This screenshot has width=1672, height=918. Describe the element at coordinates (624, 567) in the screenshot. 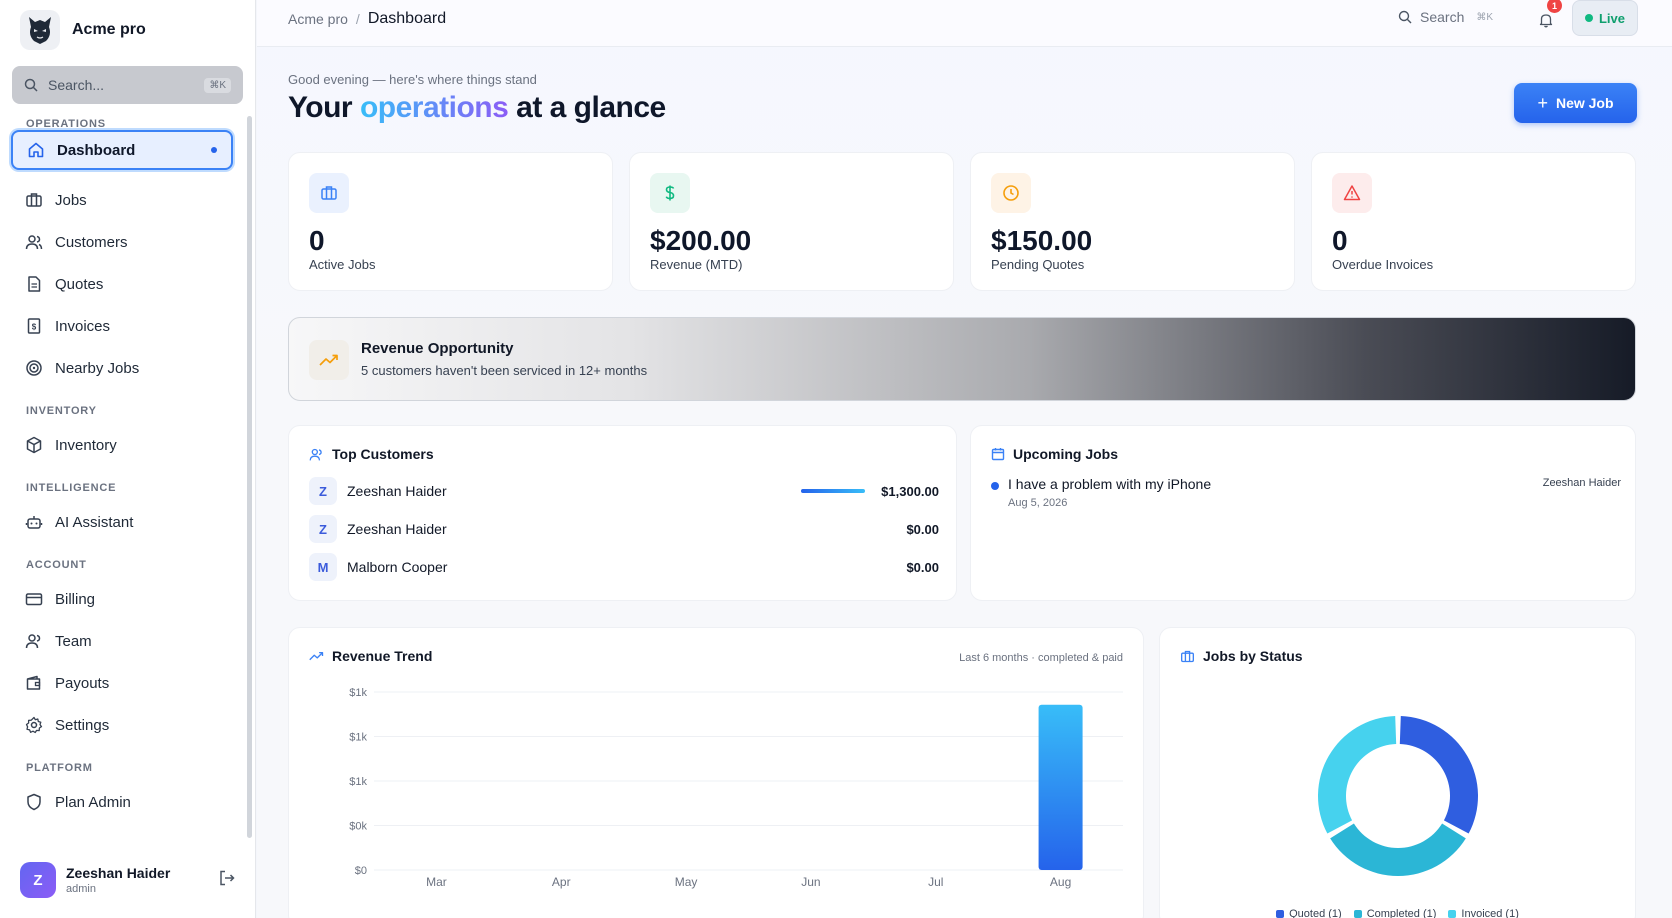

I see `list-item: M Malborn Cooper $0.00` at that location.